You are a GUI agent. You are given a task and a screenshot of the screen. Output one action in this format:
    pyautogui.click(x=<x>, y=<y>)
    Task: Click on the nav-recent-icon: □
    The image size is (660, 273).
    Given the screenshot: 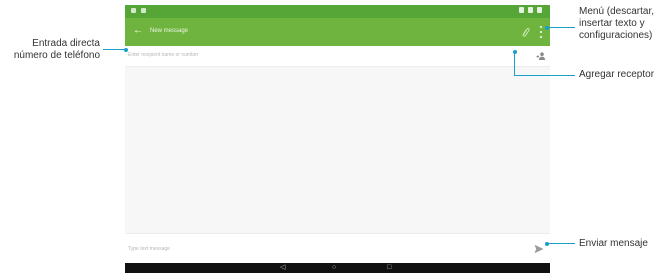 What is the action you would take?
    pyautogui.click(x=389, y=268)
    